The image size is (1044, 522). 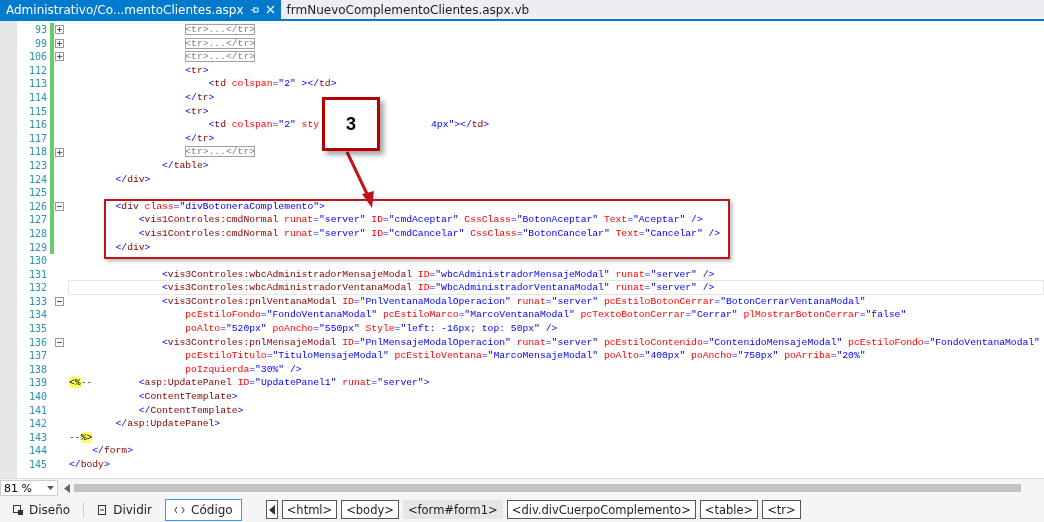 I want to click on code-fragment: 4px"></td>, so click(x=460, y=125).